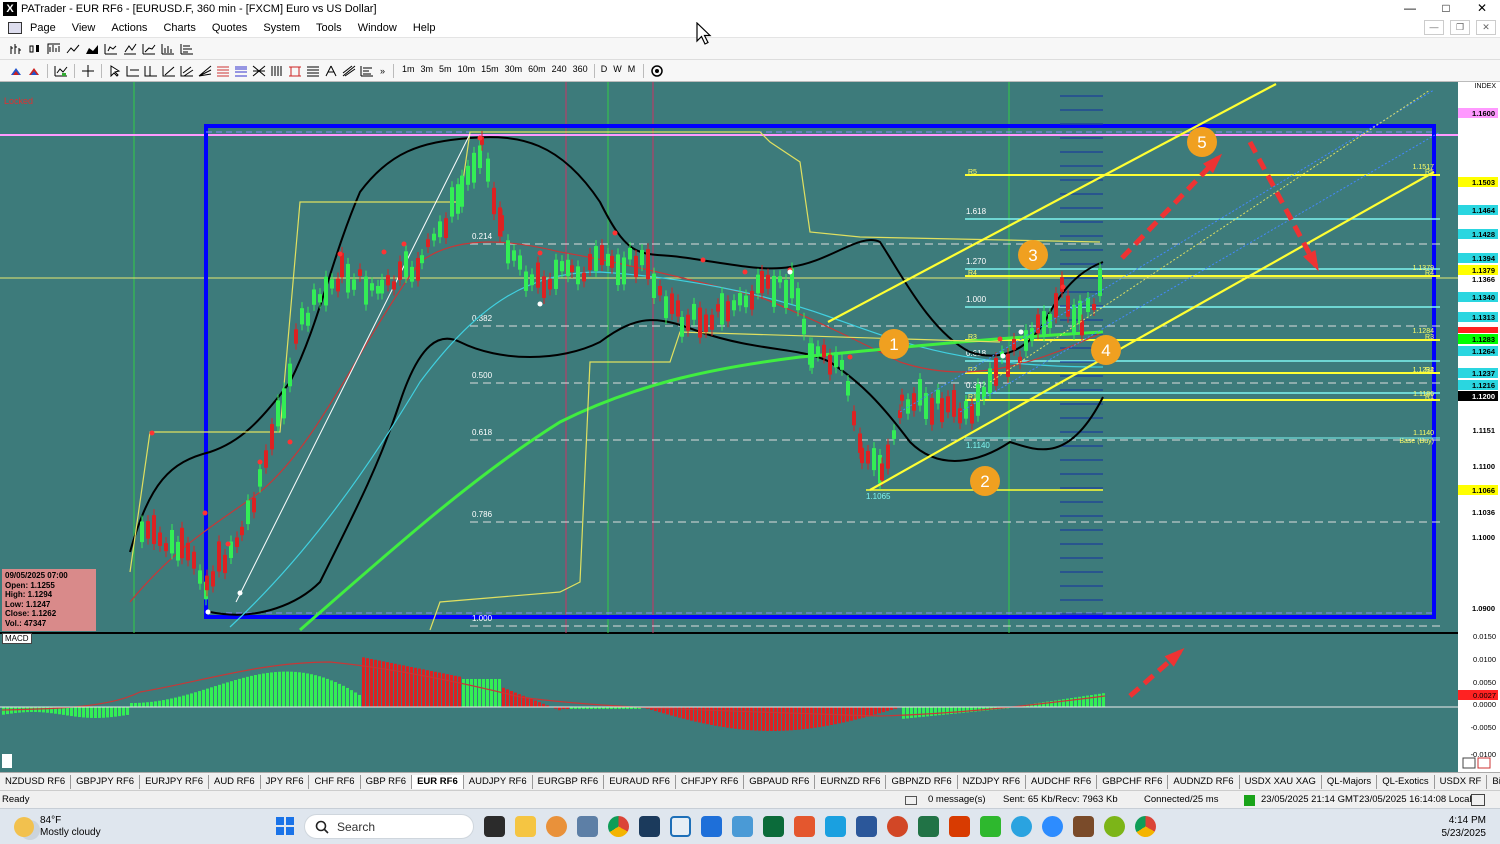 The width and height of the screenshot is (1500, 844). I want to click on line-chart-icon, so click(73, 49).